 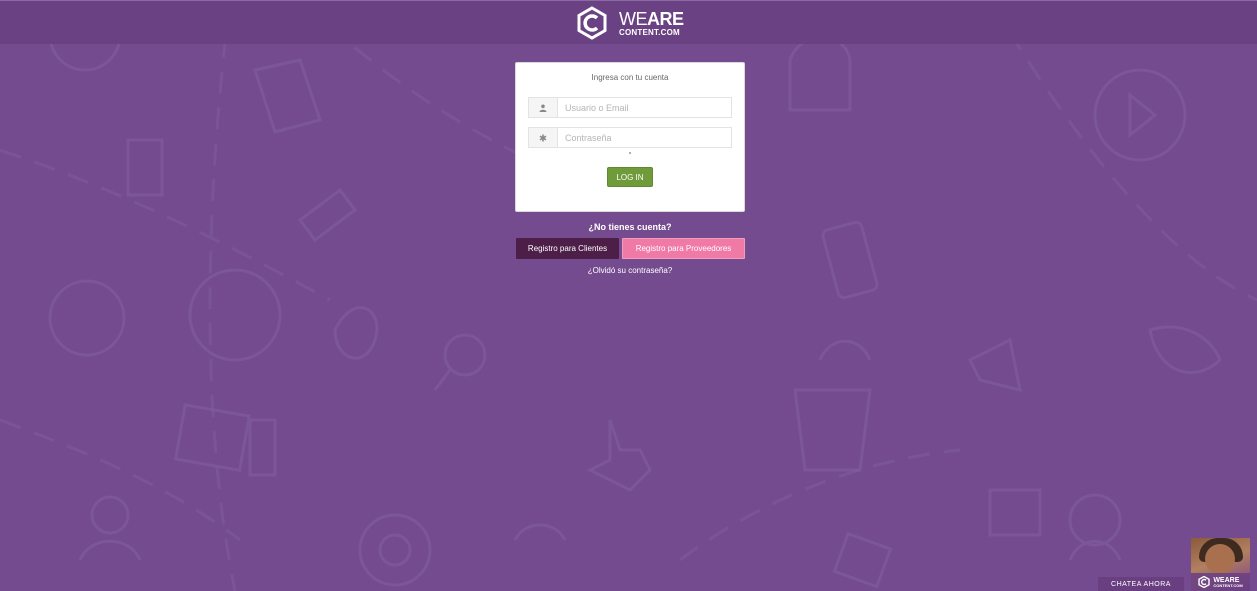 I want to click on weare-logo: WEARE CONTENT.COM, so click(x=629, y=23).